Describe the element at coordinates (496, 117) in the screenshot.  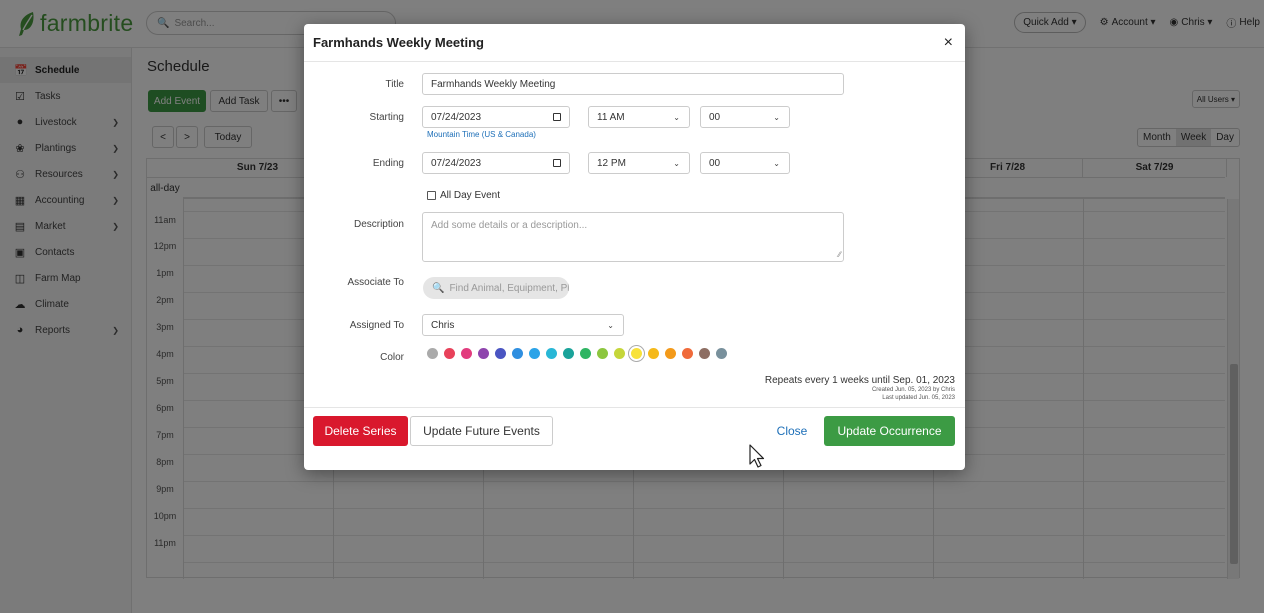
I see `start-date-input: 07/24/2023` at that location.